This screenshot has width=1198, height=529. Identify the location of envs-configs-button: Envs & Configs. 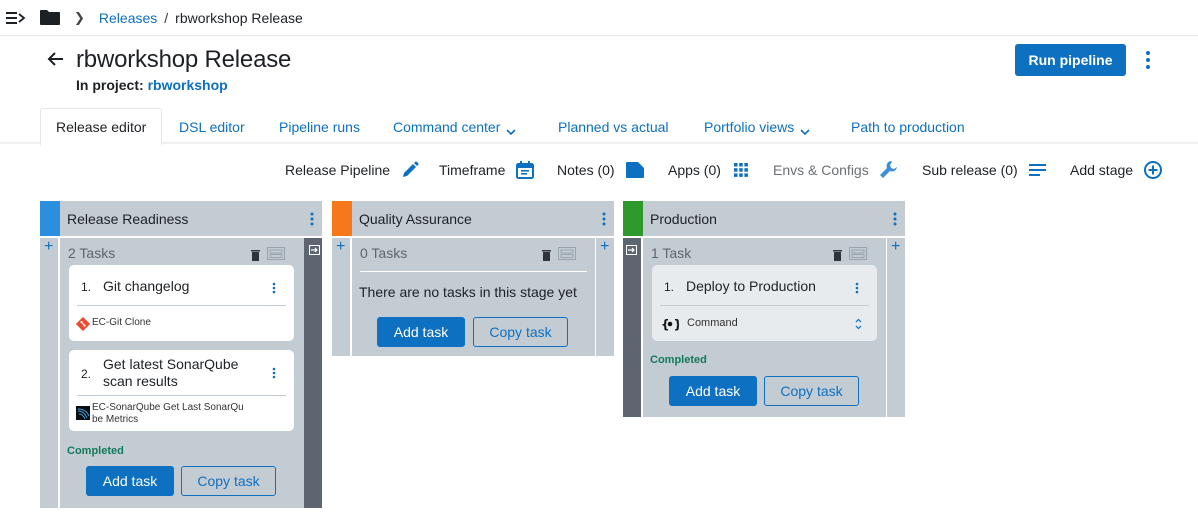
(836, 170).